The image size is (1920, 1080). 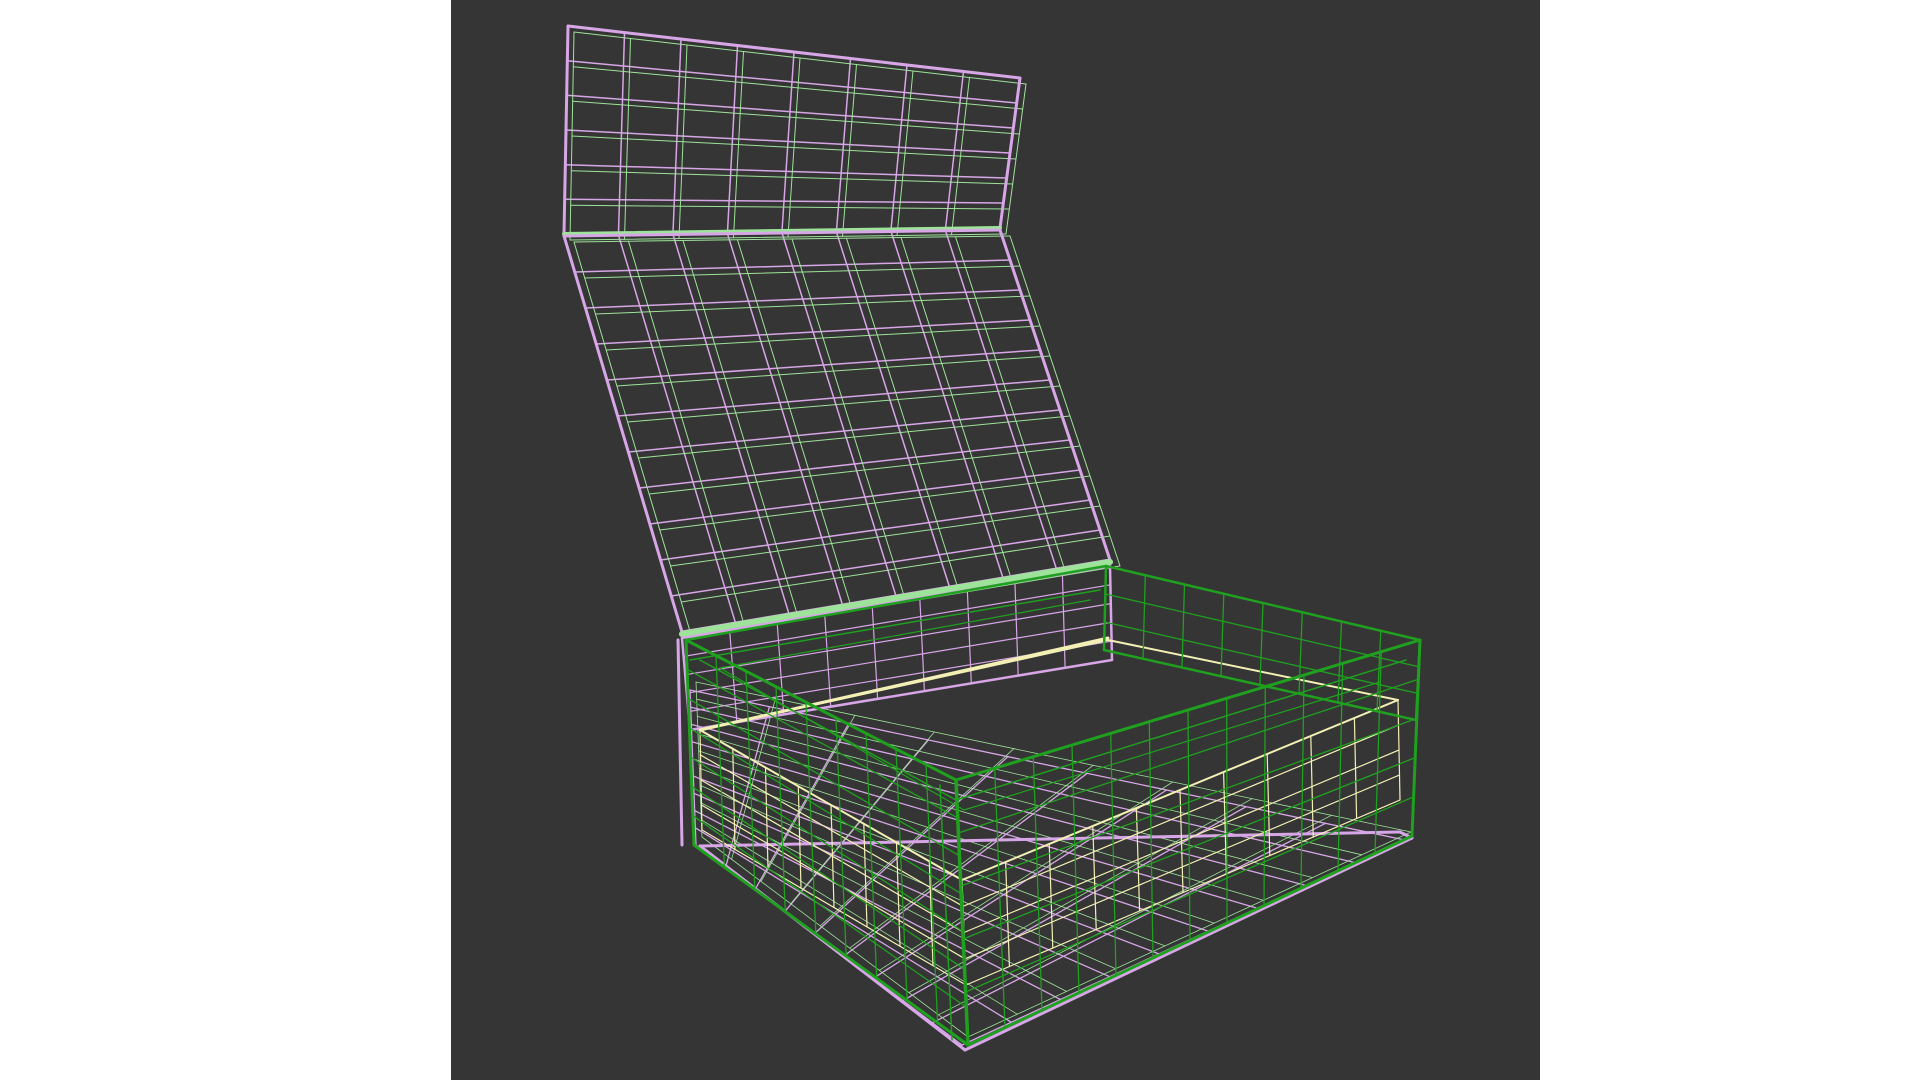 I want to click on outer-backright-outline, so click(x=1263, y=603).